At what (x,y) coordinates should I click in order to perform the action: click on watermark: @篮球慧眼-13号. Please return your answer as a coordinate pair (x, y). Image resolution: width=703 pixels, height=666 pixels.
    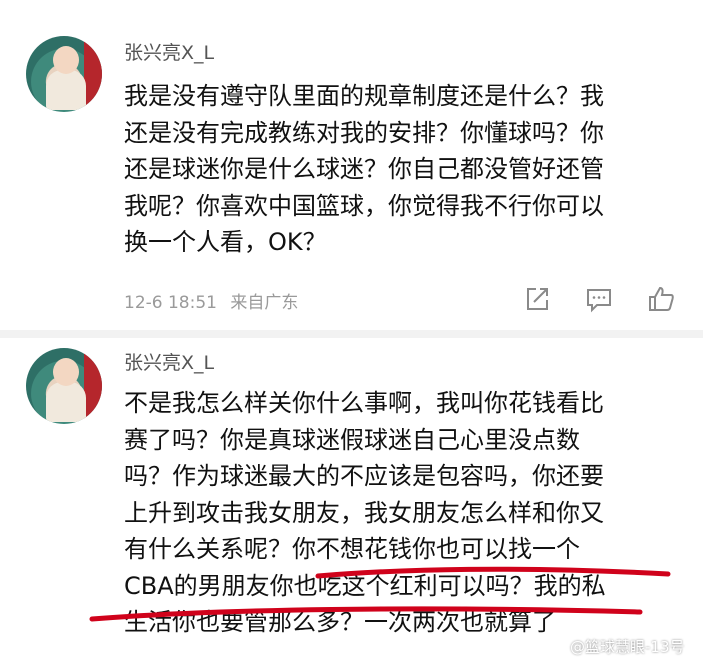
    Looking at the image, I should click on (627, 647).